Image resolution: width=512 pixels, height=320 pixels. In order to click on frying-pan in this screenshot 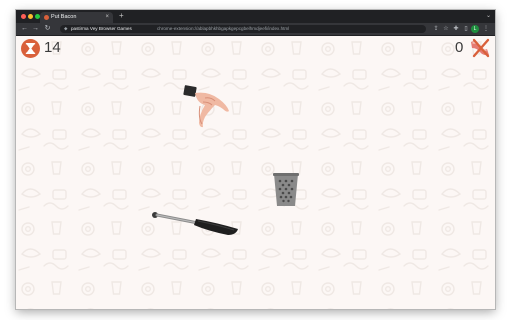, I will do `click(198, 224)`.